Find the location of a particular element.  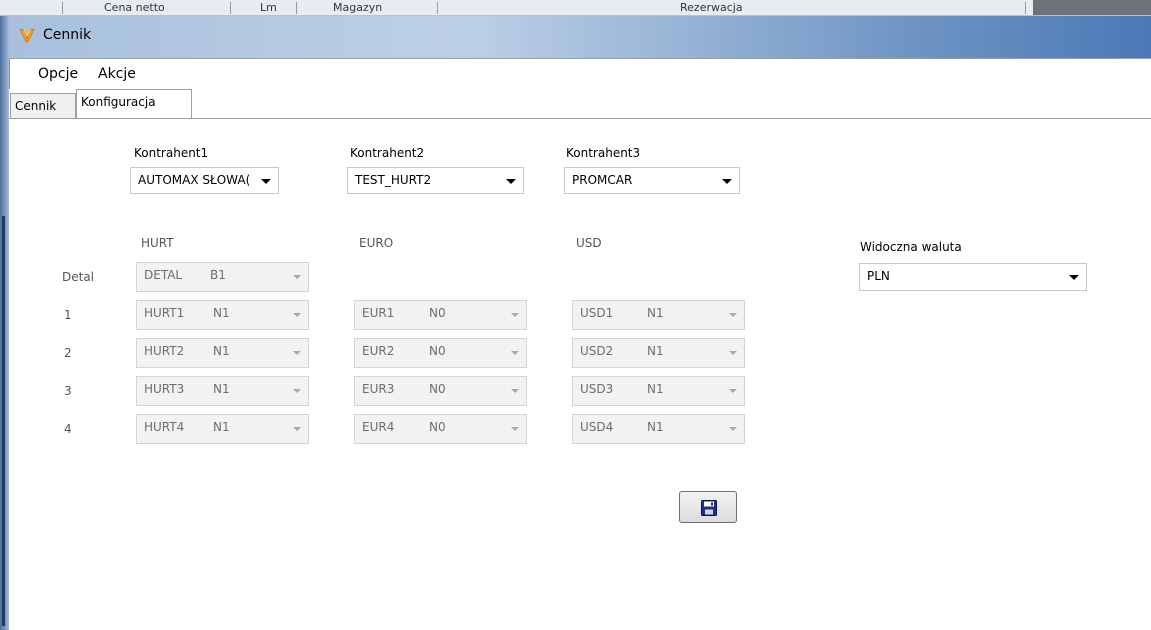

euro-header: EURO is located at coordinates (376, 243).